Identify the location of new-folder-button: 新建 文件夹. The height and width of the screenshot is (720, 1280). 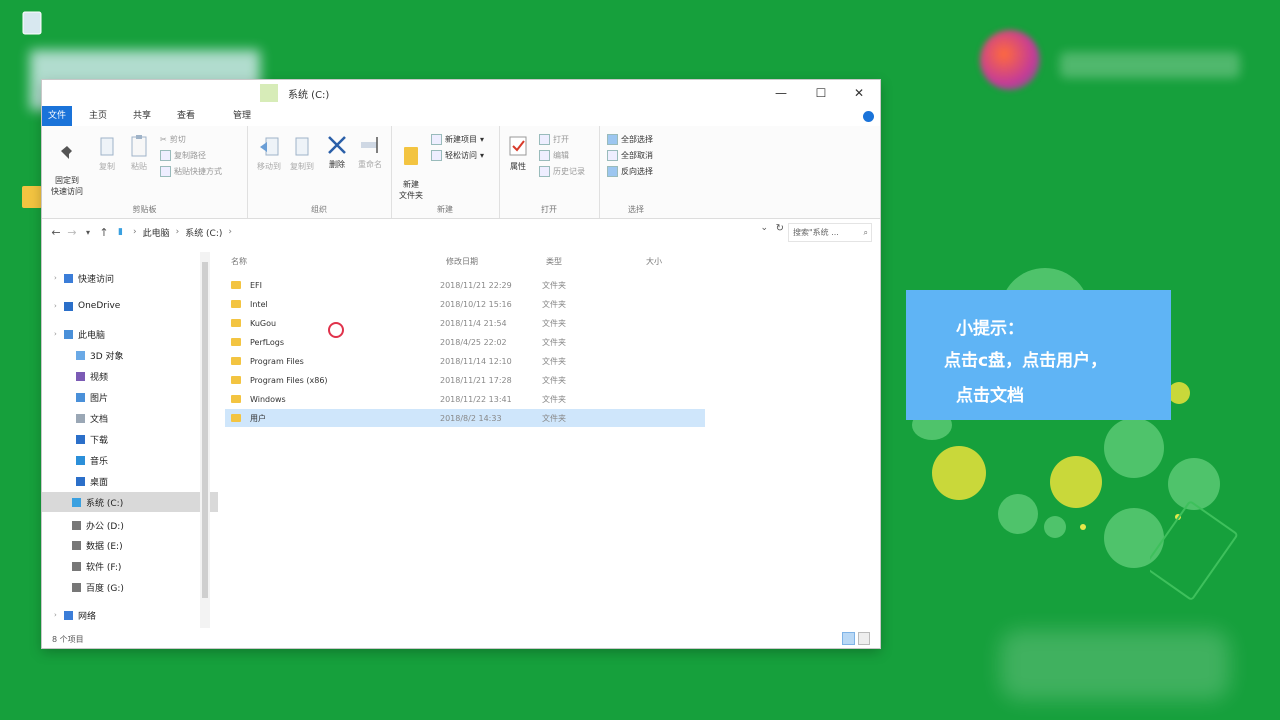
(411, 167).